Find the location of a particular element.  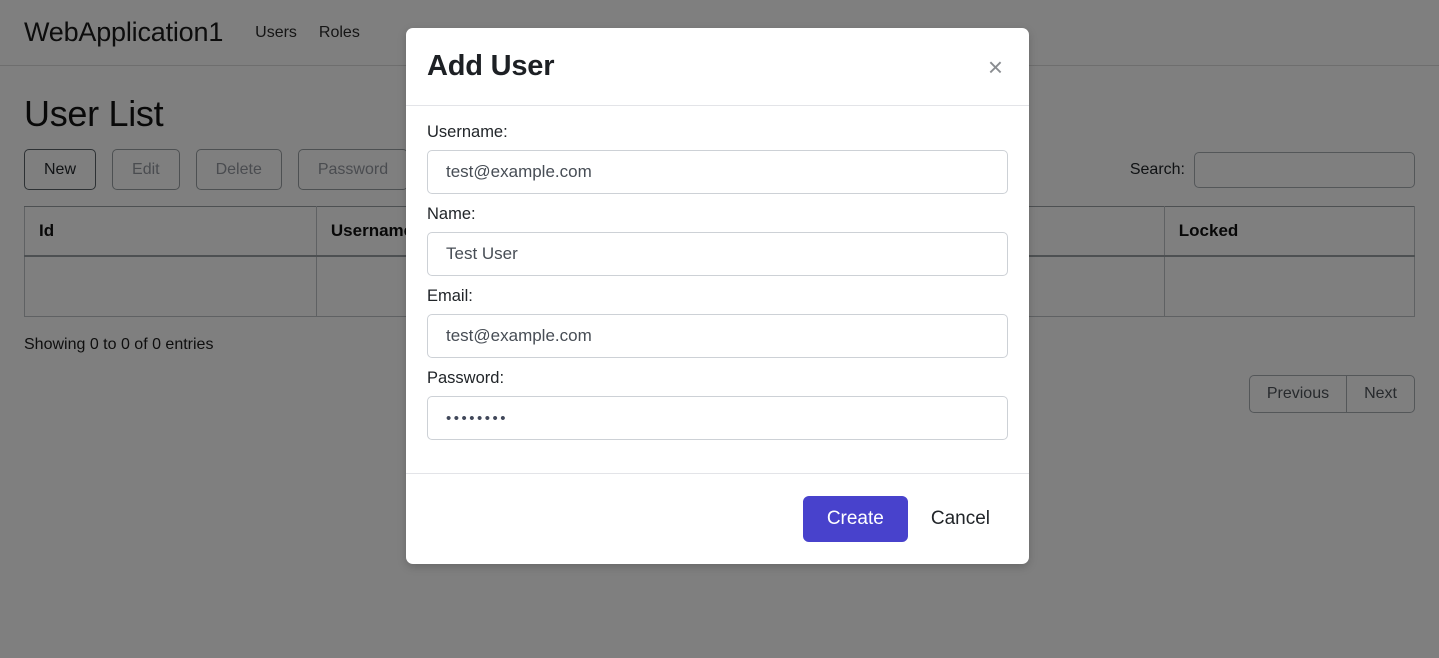

modal-footer: Create Cancel is located at coordinates (717, 518).